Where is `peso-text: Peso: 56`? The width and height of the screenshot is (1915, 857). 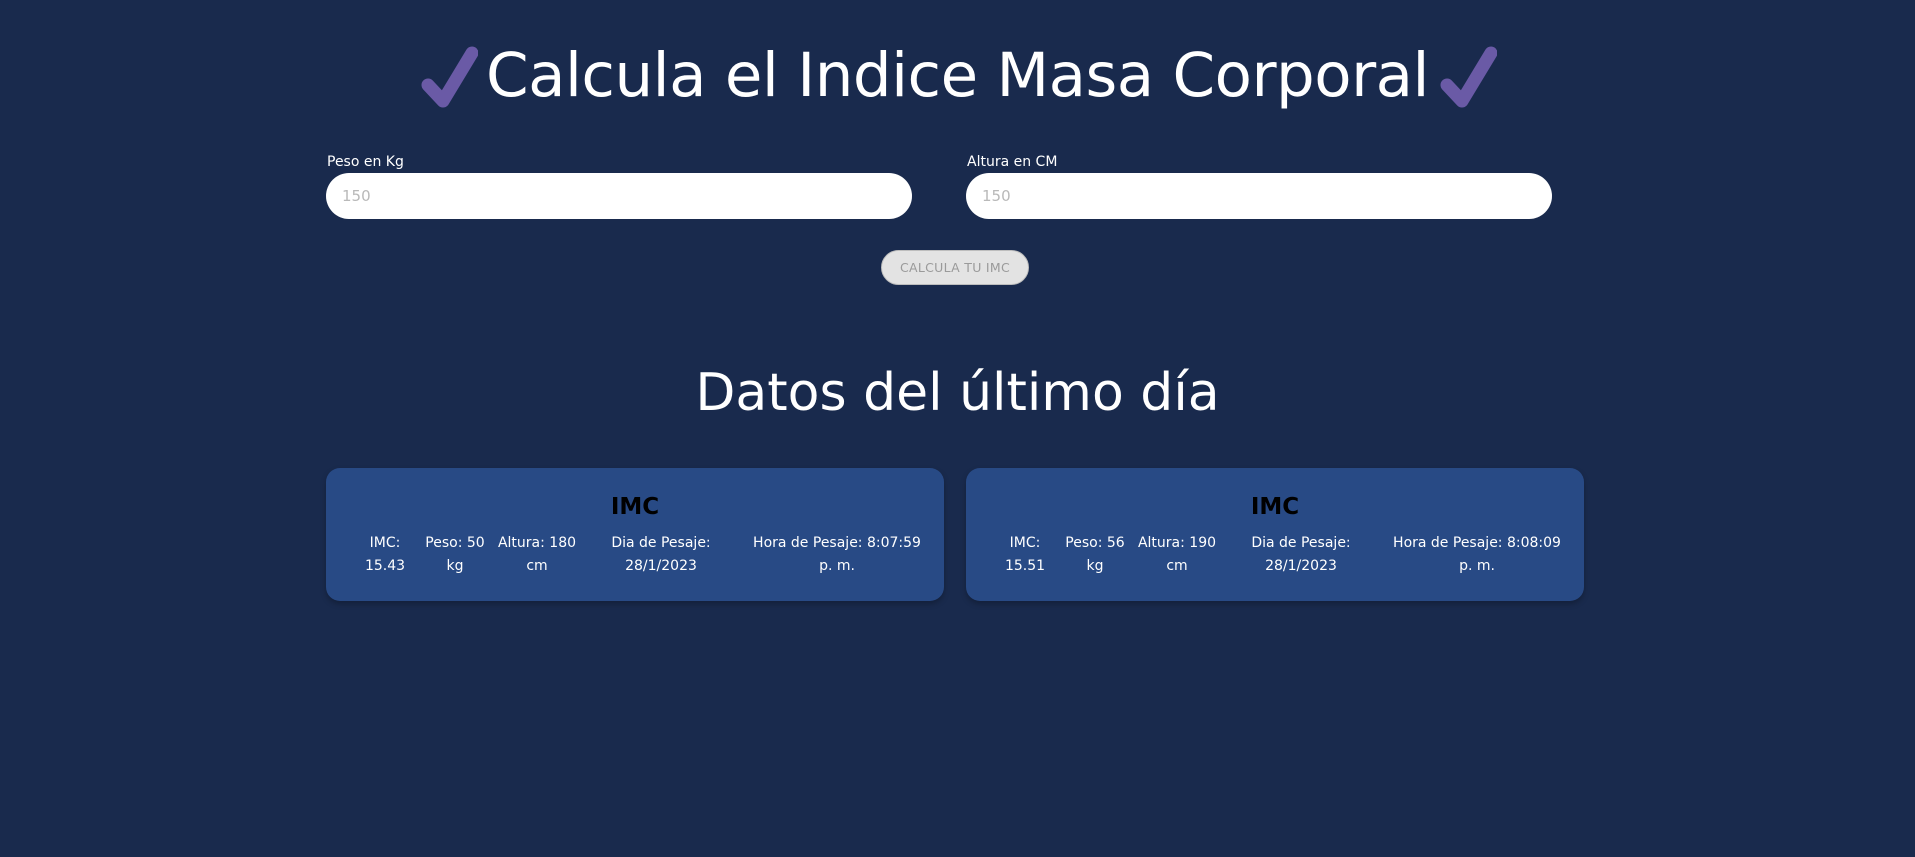
peso-text: Peso: 56 is located at coordinates (1095, 543).